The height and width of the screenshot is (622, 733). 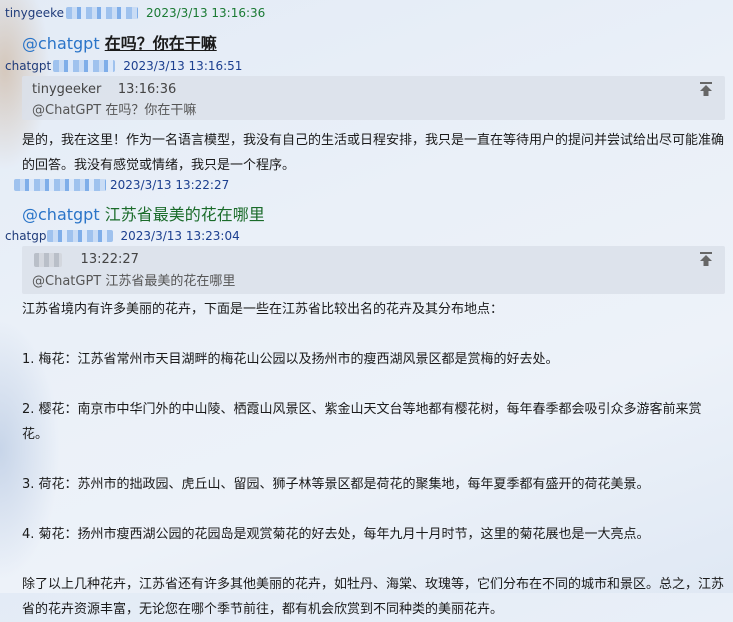 I want to click on message-meta: chatgp 2023/3/13 13:23:04, so click(x=122, y=236).